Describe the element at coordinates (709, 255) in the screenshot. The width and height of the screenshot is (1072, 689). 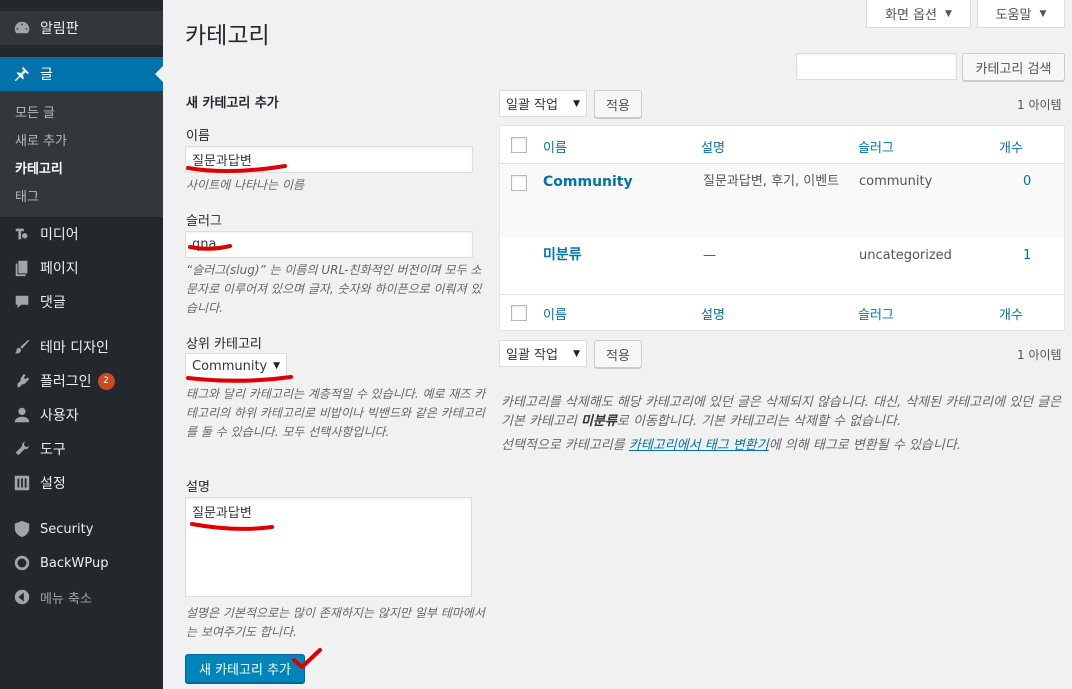
I see `row-description: —` at that location.